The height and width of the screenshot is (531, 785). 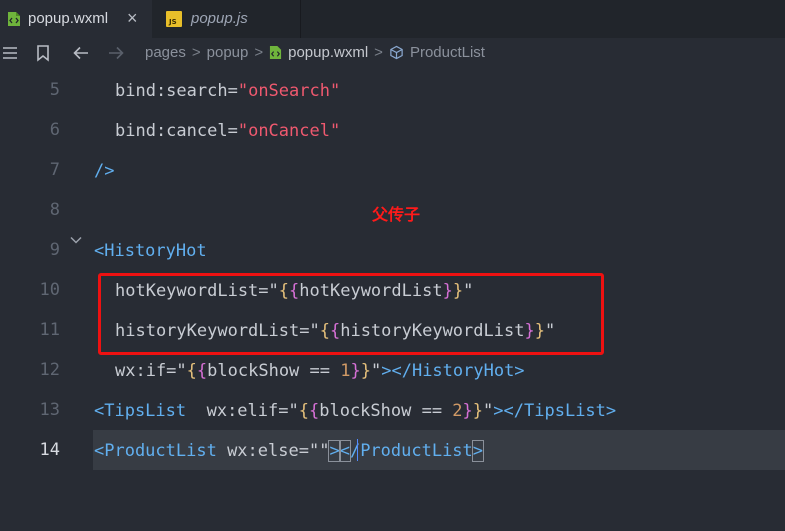 What do you see at coordinates (560, 411) in the screenshot?
I see `tag-close: </TipsList>` at bounding box center [560, 411].